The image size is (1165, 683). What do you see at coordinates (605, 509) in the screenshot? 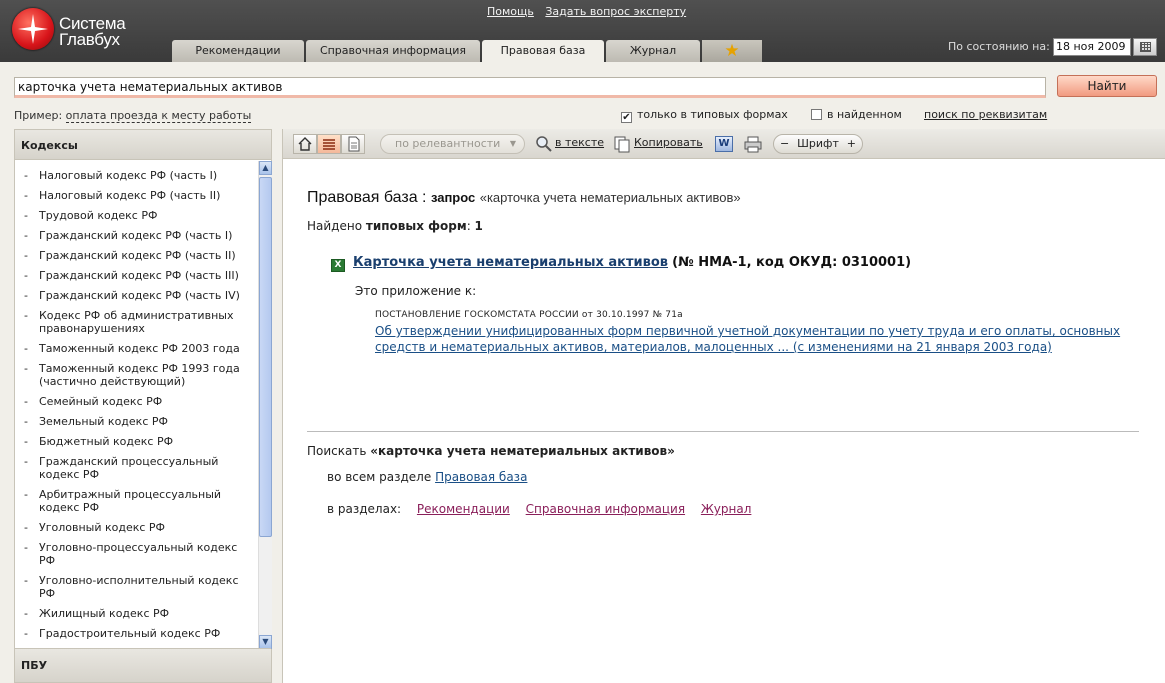
I see `section-link-reference: Справочная информация` at bounding box center [605, 509].